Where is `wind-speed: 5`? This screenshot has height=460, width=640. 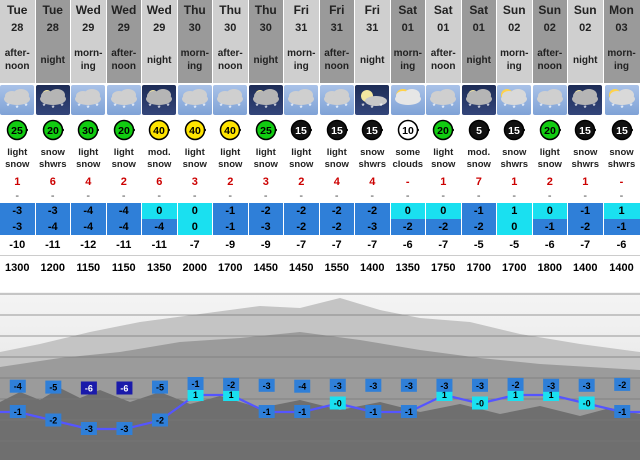 wind-speed: 5 is located at coordinates (479, 131).